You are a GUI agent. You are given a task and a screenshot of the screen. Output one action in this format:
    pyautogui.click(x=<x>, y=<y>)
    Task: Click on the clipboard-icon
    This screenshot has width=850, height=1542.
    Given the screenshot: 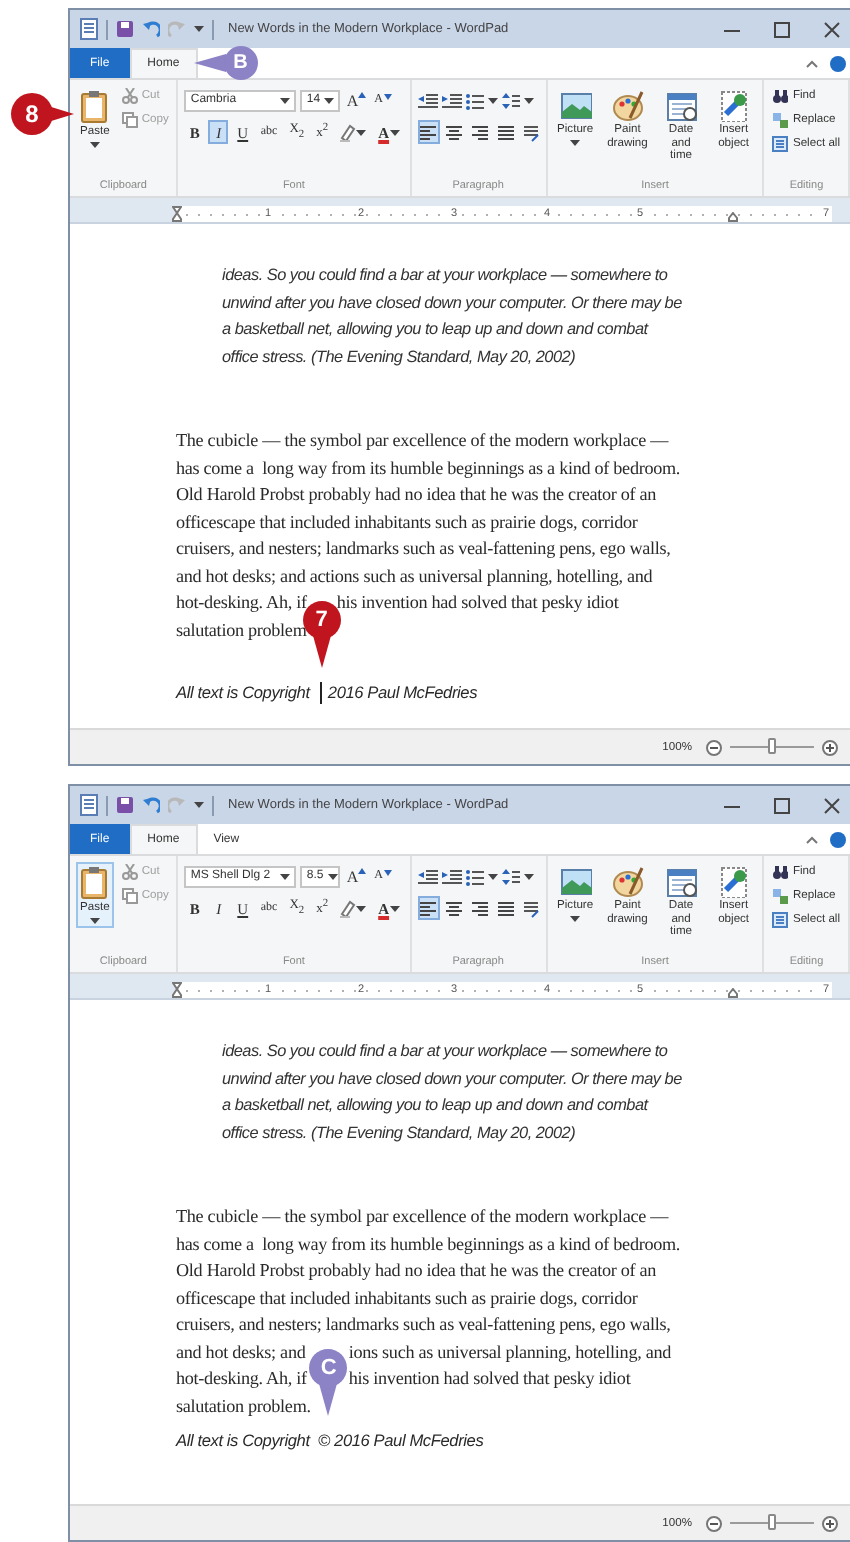 What is the action you would take?
    pyautogui.click(x=94, y=883)
    